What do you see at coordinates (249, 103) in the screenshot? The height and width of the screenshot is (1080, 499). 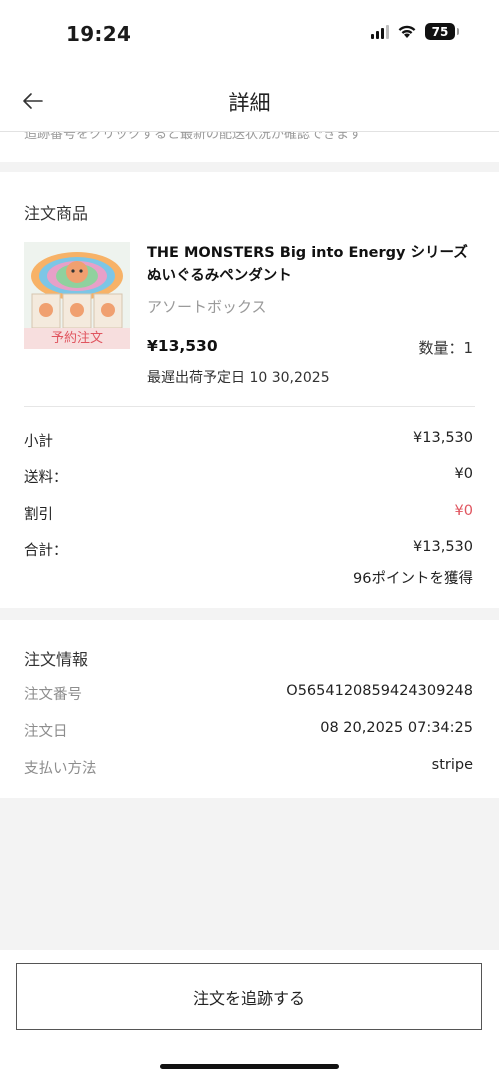 I see `page-title: 詳細` at bounding box center [249, 103].